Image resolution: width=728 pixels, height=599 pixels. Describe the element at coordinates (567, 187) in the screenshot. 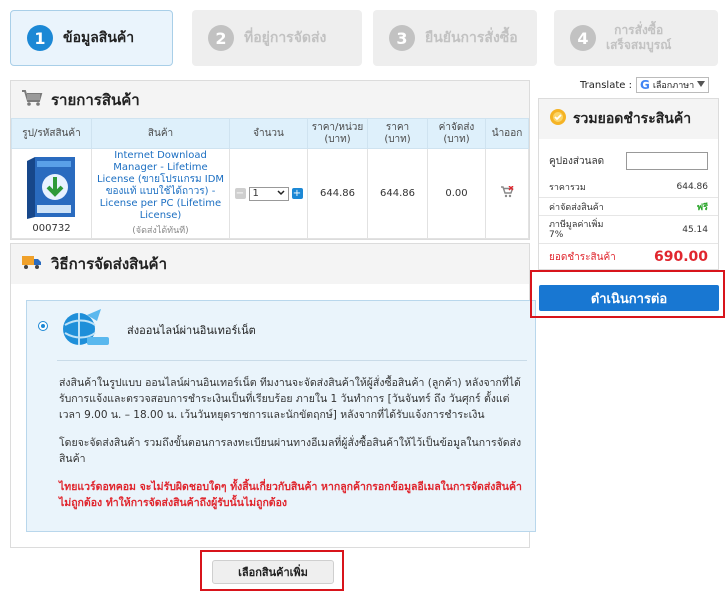

I see `subtotal-label: ราคารวม` at that location.